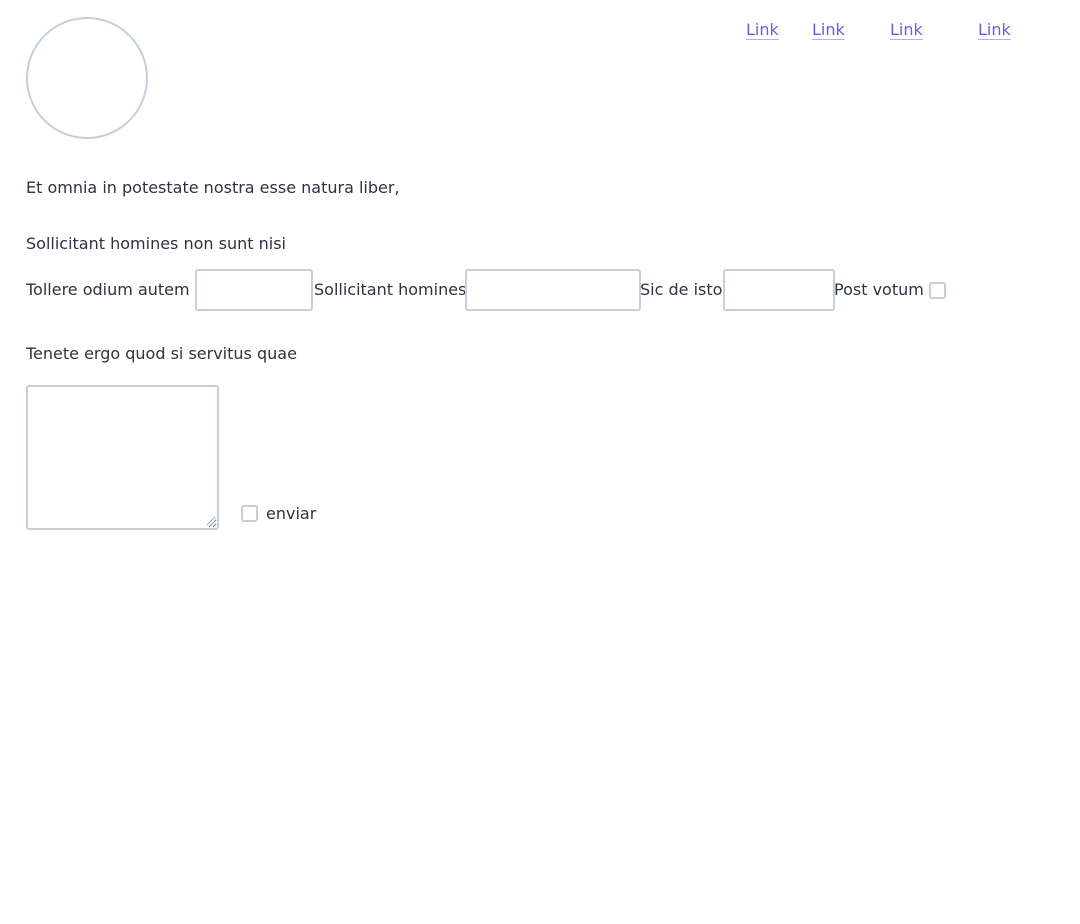 This screenshot has height=924, width=1080. I want to click on post-votum-checkbox, so click(937, 290).